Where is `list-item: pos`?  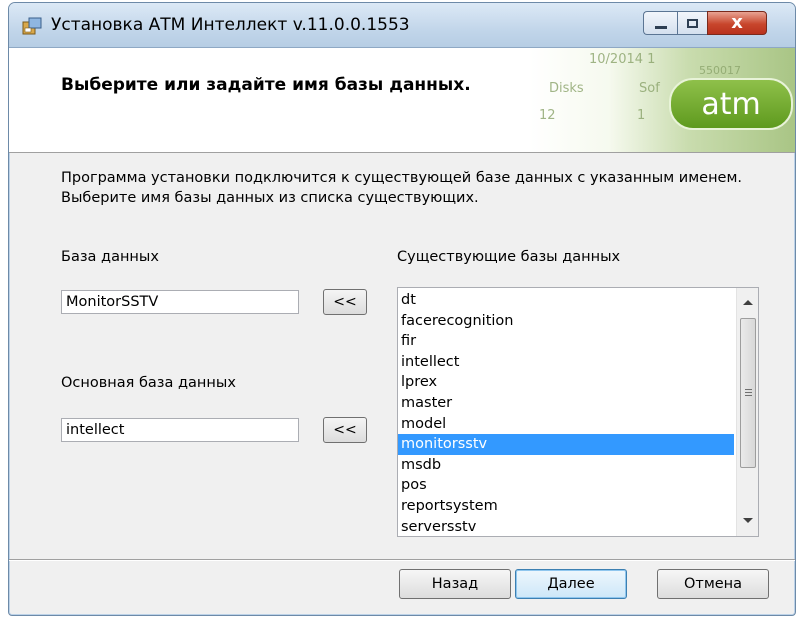 list-item: pos is located at coordinates (566, 485).